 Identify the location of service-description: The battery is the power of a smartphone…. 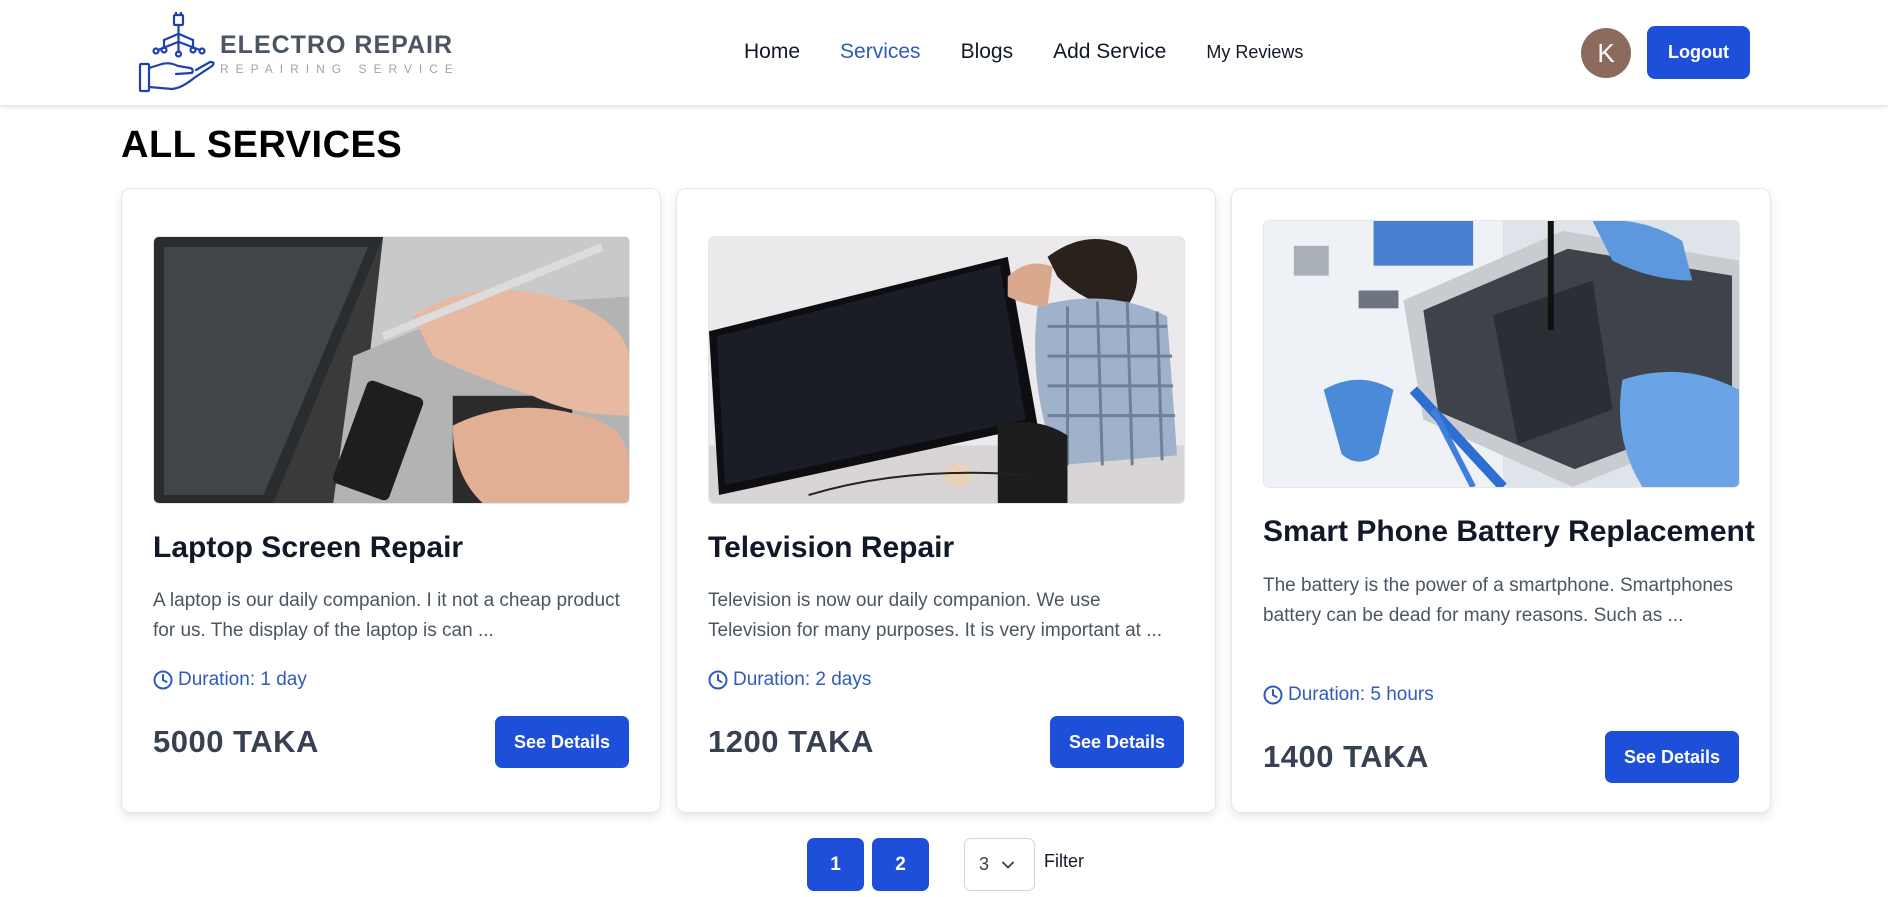
(1498, 600).